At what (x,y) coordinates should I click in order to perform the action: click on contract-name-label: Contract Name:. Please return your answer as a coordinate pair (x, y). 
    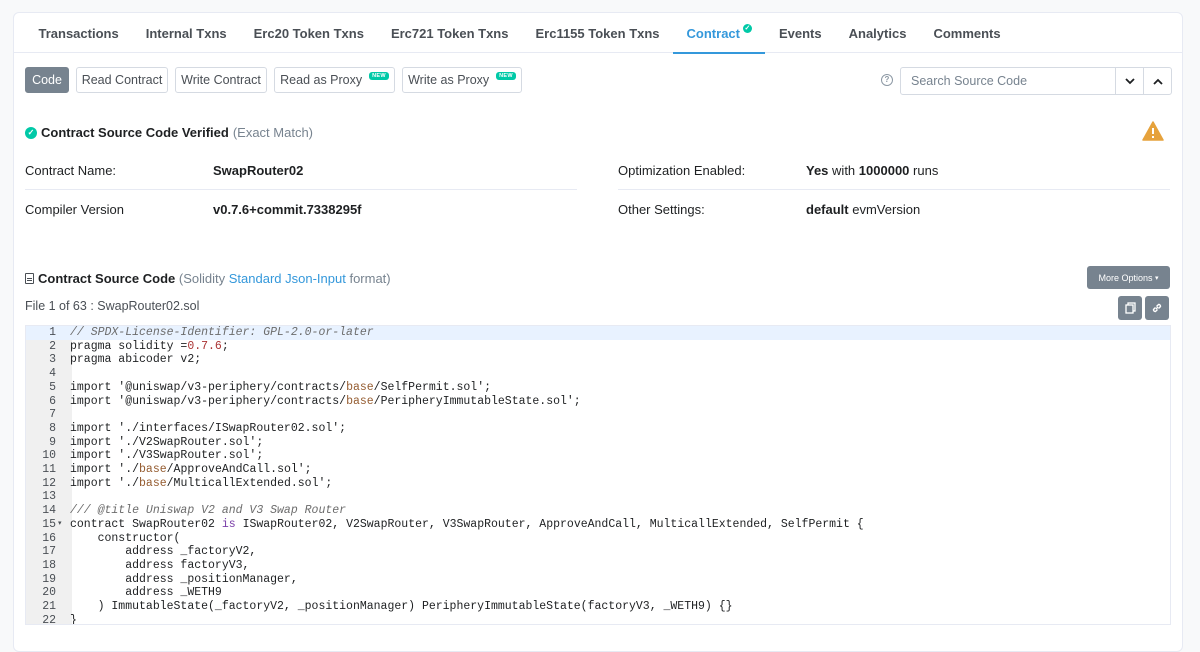
    Looking at the image, I should click on (71, 170).